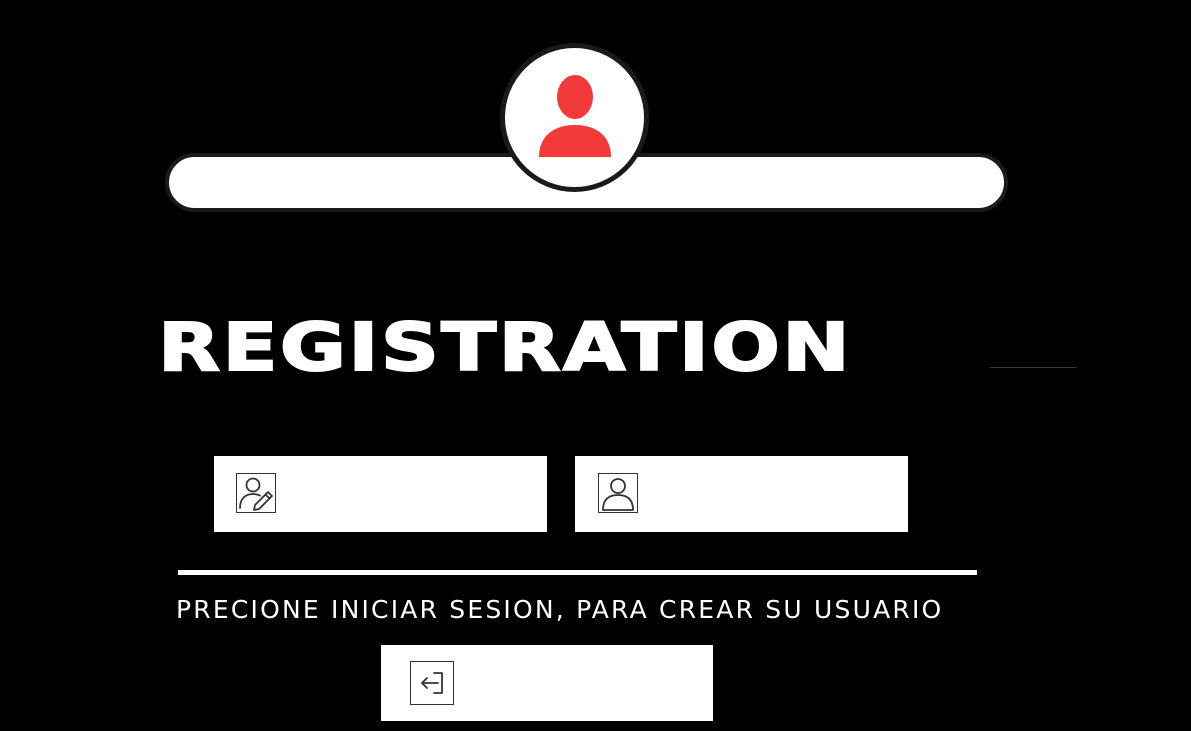  I want to click on user-field, so click(741, 494).